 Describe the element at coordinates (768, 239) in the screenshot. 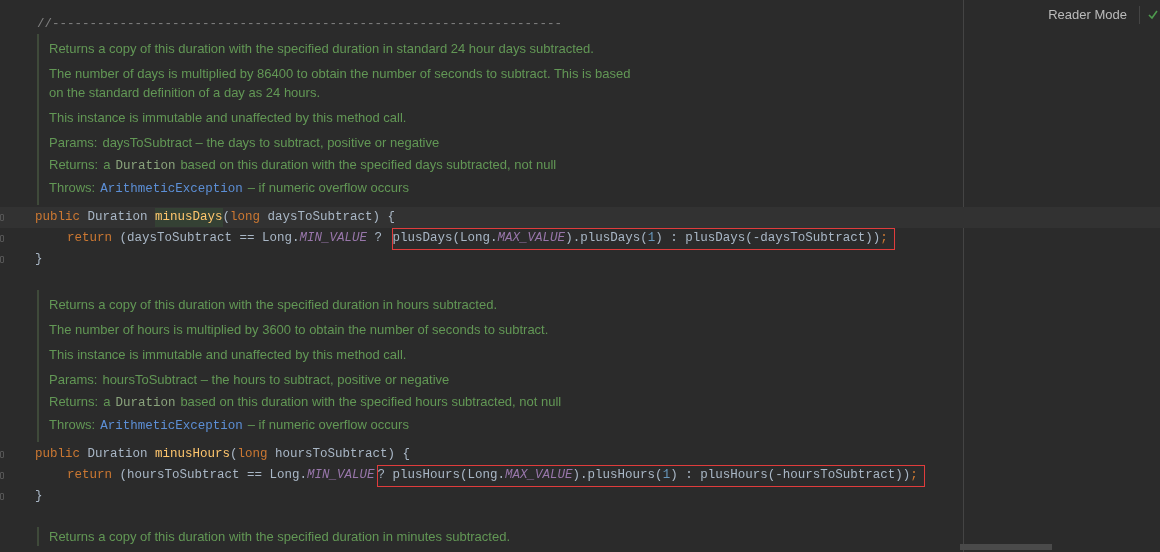

I see `code-token: ) : plusDays(-daysToSubtract))` at that location.